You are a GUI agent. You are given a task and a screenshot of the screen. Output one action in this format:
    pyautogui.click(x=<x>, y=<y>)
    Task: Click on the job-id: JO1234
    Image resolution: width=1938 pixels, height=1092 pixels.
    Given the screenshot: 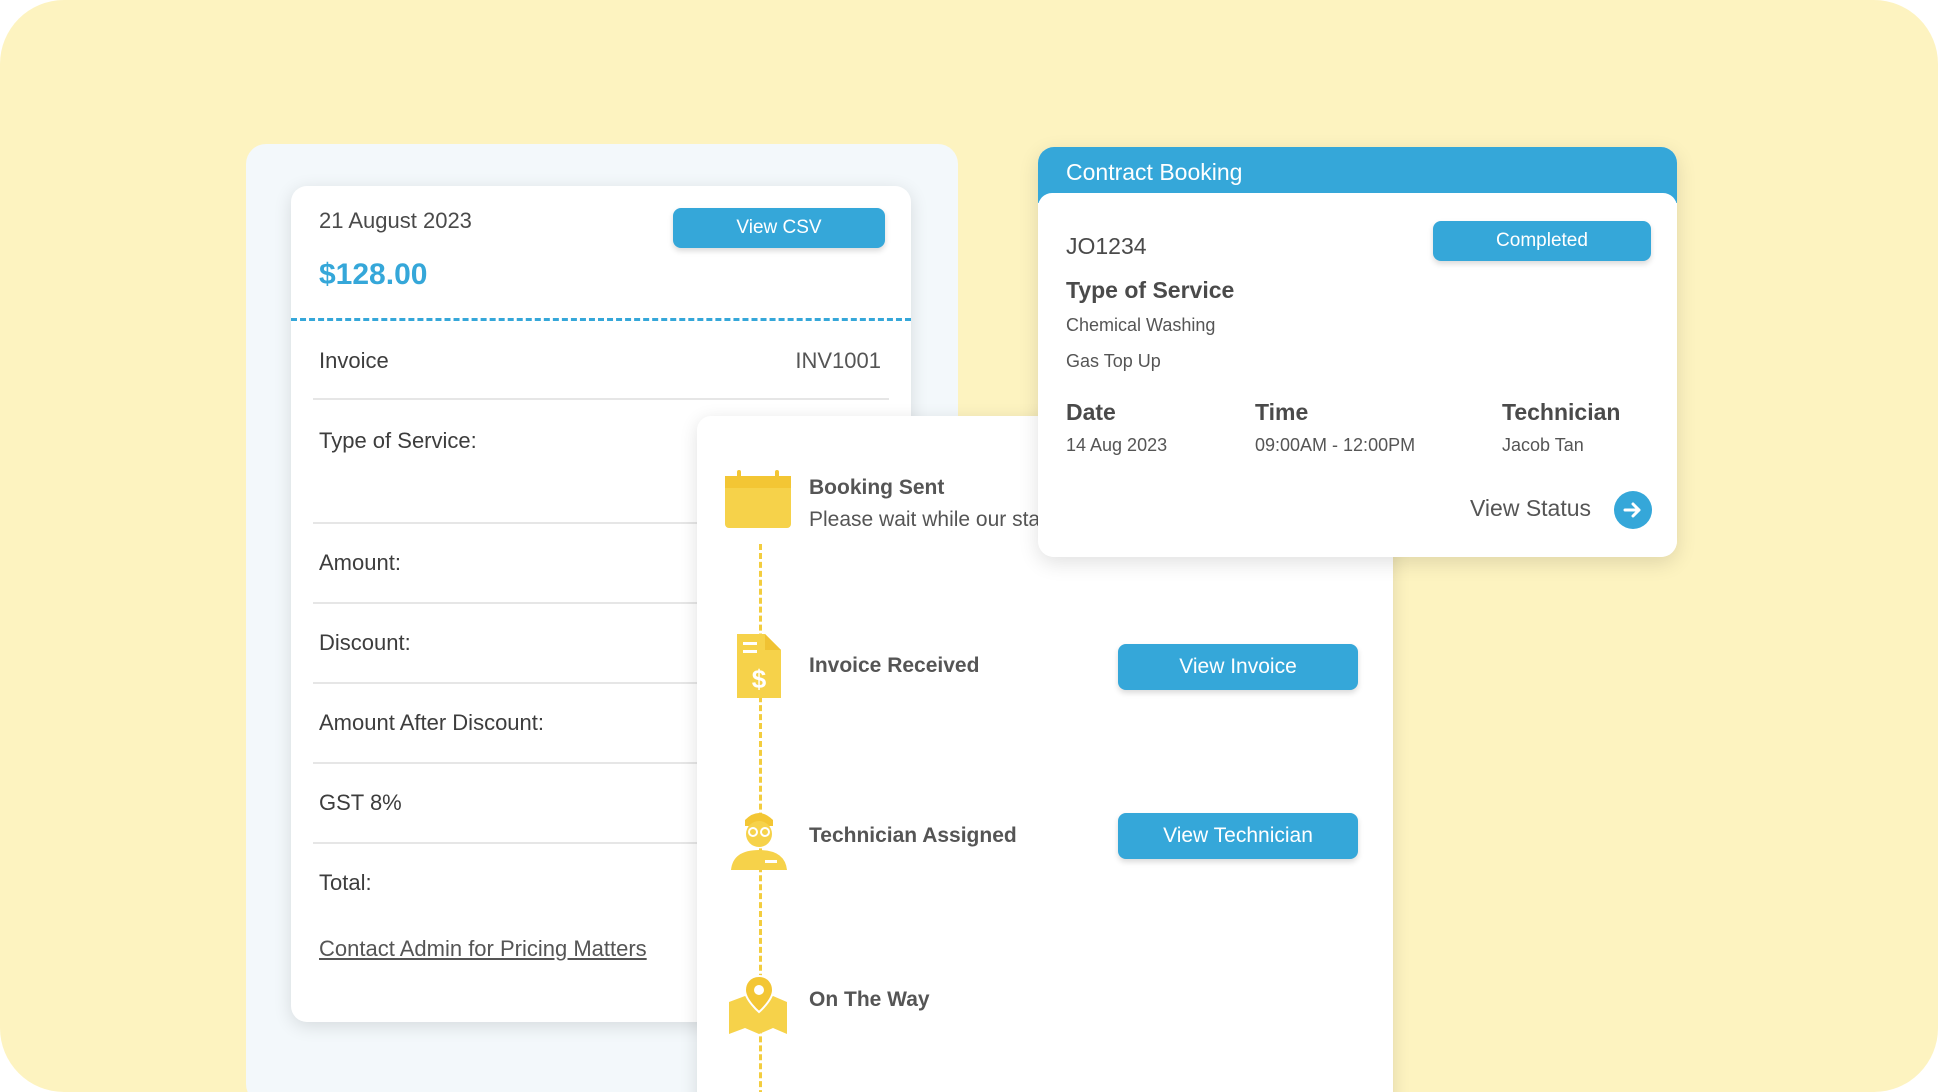 What is the action you would take?
    pyautogui.click(x=1106, y=246)
    